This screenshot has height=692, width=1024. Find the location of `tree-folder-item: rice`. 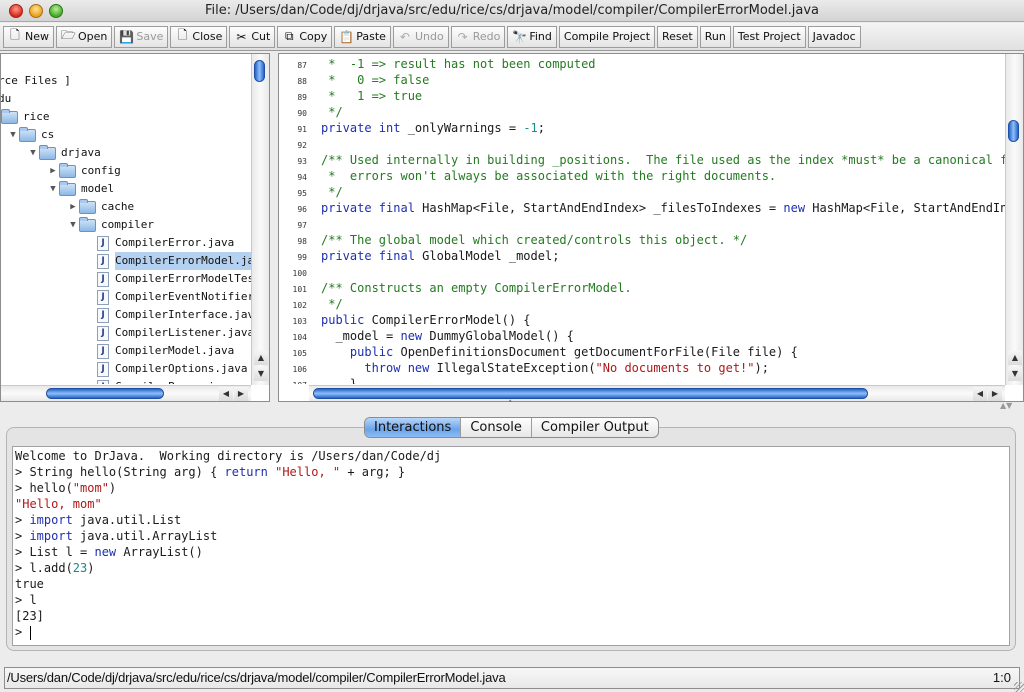

tree-folder-item: rice is located at coordinates (25, 117).